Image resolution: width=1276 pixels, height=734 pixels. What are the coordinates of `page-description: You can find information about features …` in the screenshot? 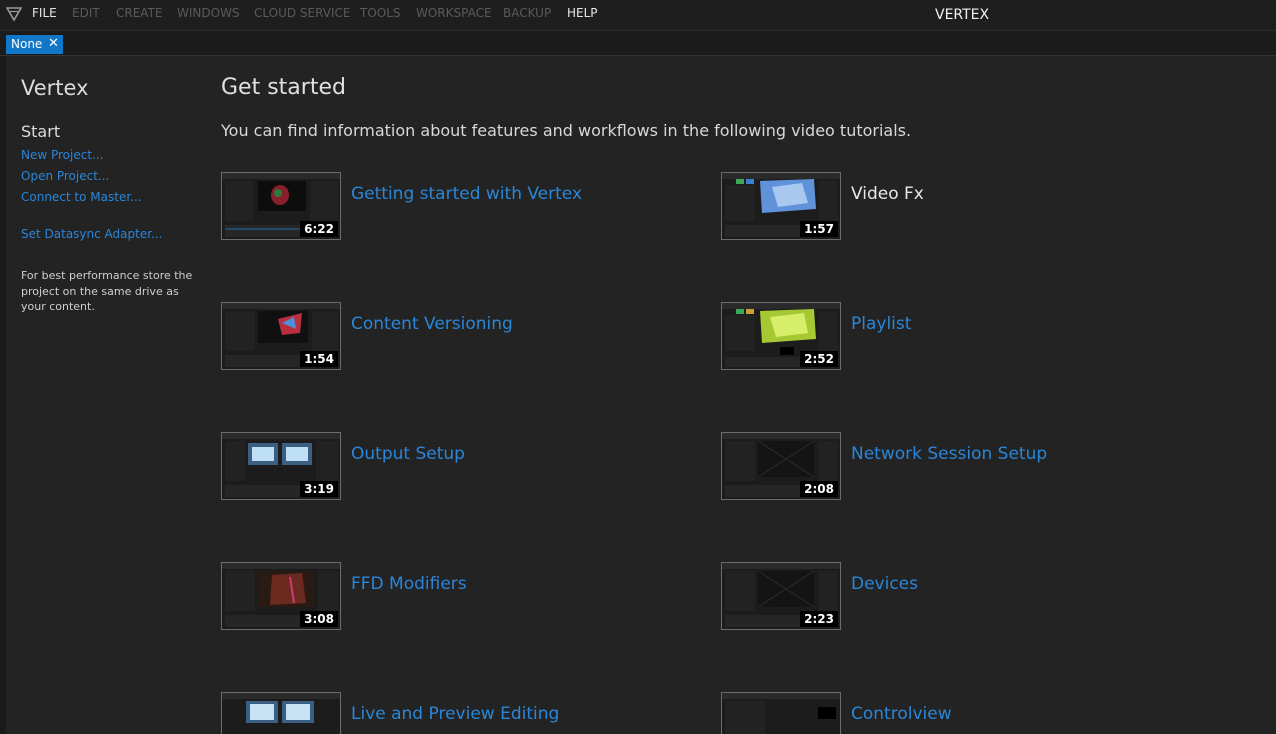 It's located at (566, 130).